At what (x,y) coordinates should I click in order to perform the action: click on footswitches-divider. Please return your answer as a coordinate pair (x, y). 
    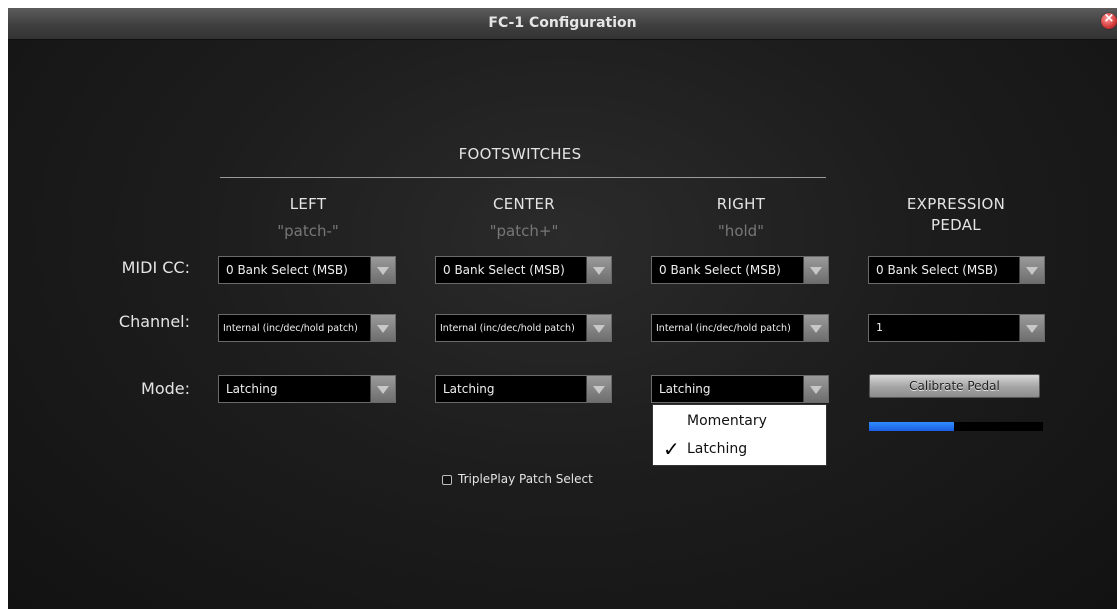
    Looking at the image, I should click on (523, 177).